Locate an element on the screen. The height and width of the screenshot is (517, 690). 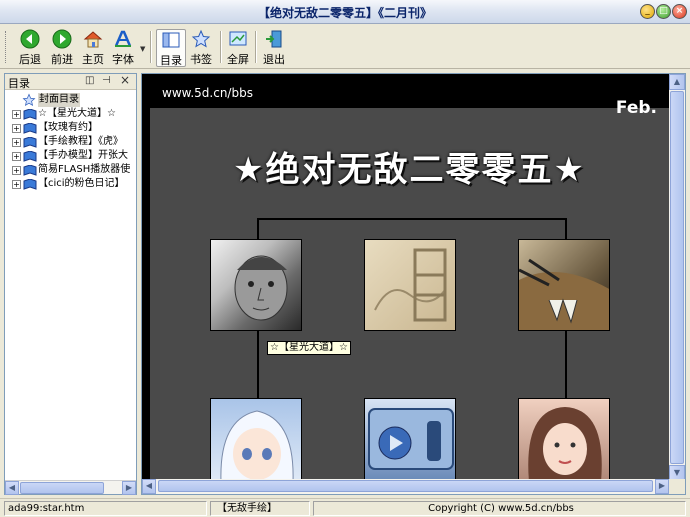
close-button: × is located at coordinates (679, 11).